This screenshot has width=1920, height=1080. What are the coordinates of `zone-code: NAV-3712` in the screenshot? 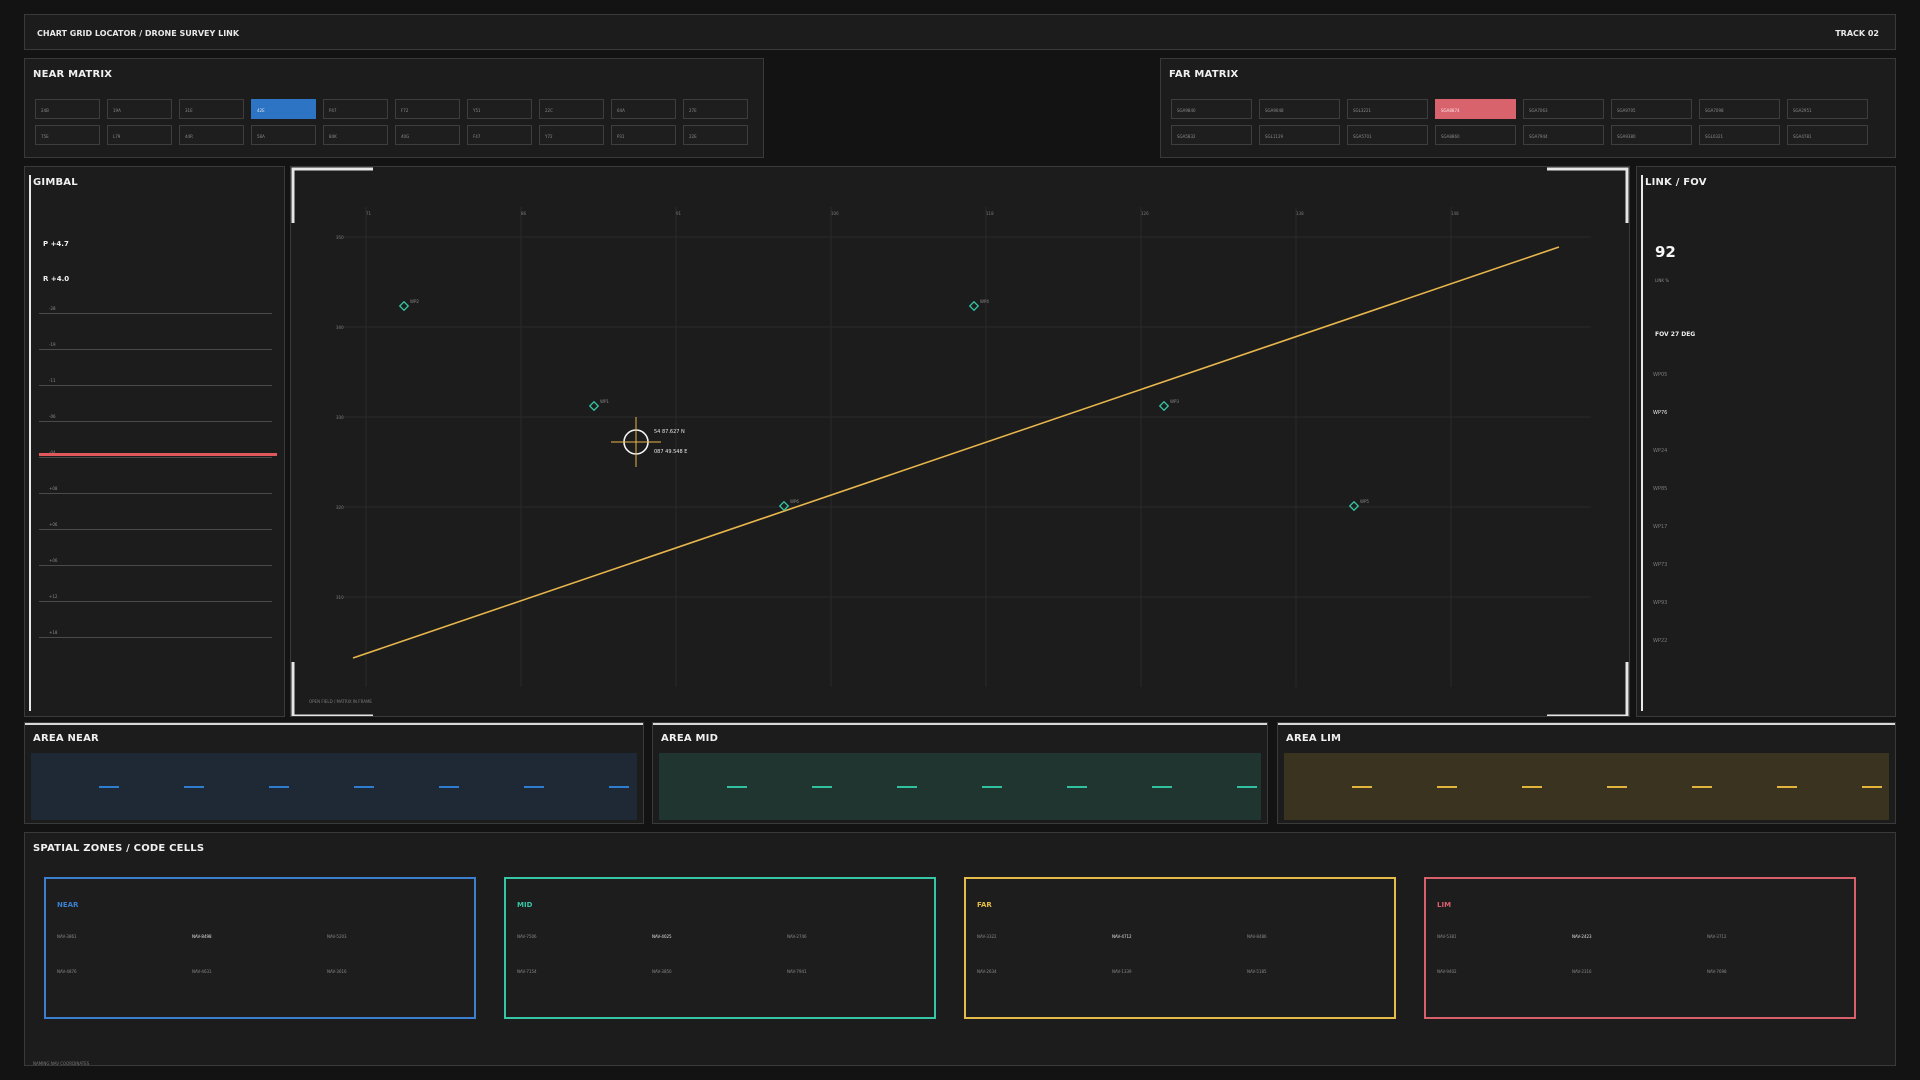 It's located at (1717, 936).